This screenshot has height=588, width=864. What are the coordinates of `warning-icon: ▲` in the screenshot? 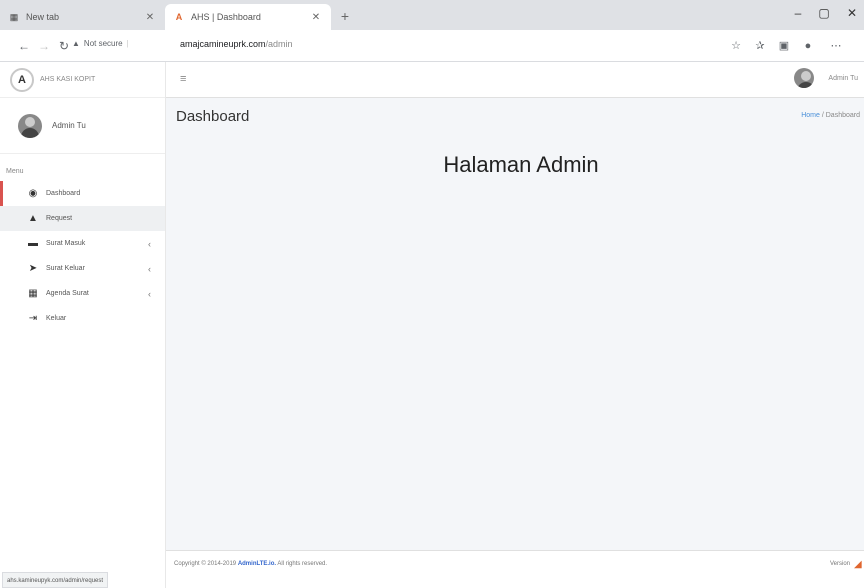 It's located at (76, 43).